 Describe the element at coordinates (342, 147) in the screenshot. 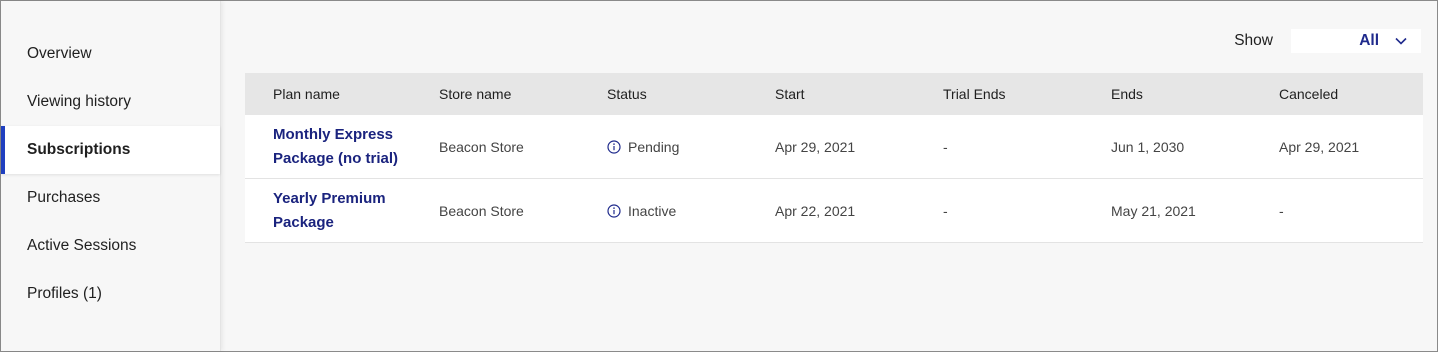

I see `plan-name-link: Monthly Express Package (no trial)` at that location.